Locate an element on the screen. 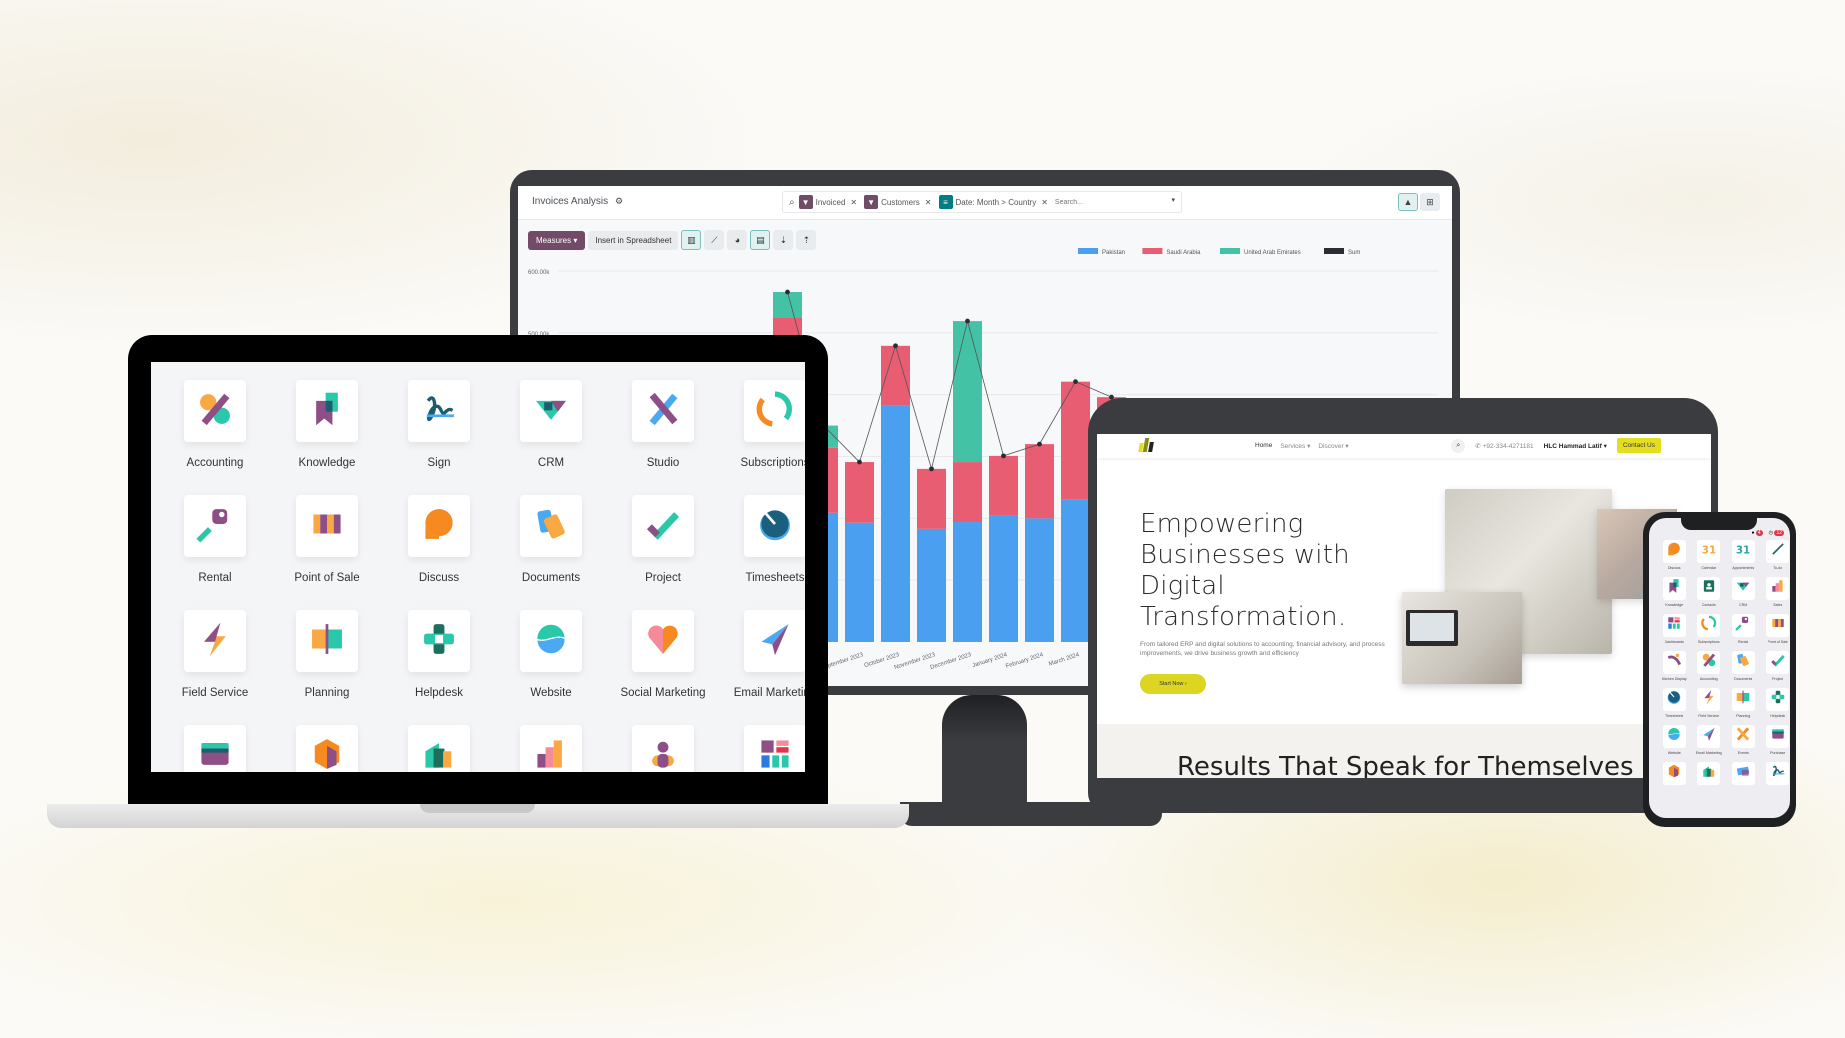 This screenshot has height=1038, width=1845. app-events: Events is located at coordinates (1743, 740).